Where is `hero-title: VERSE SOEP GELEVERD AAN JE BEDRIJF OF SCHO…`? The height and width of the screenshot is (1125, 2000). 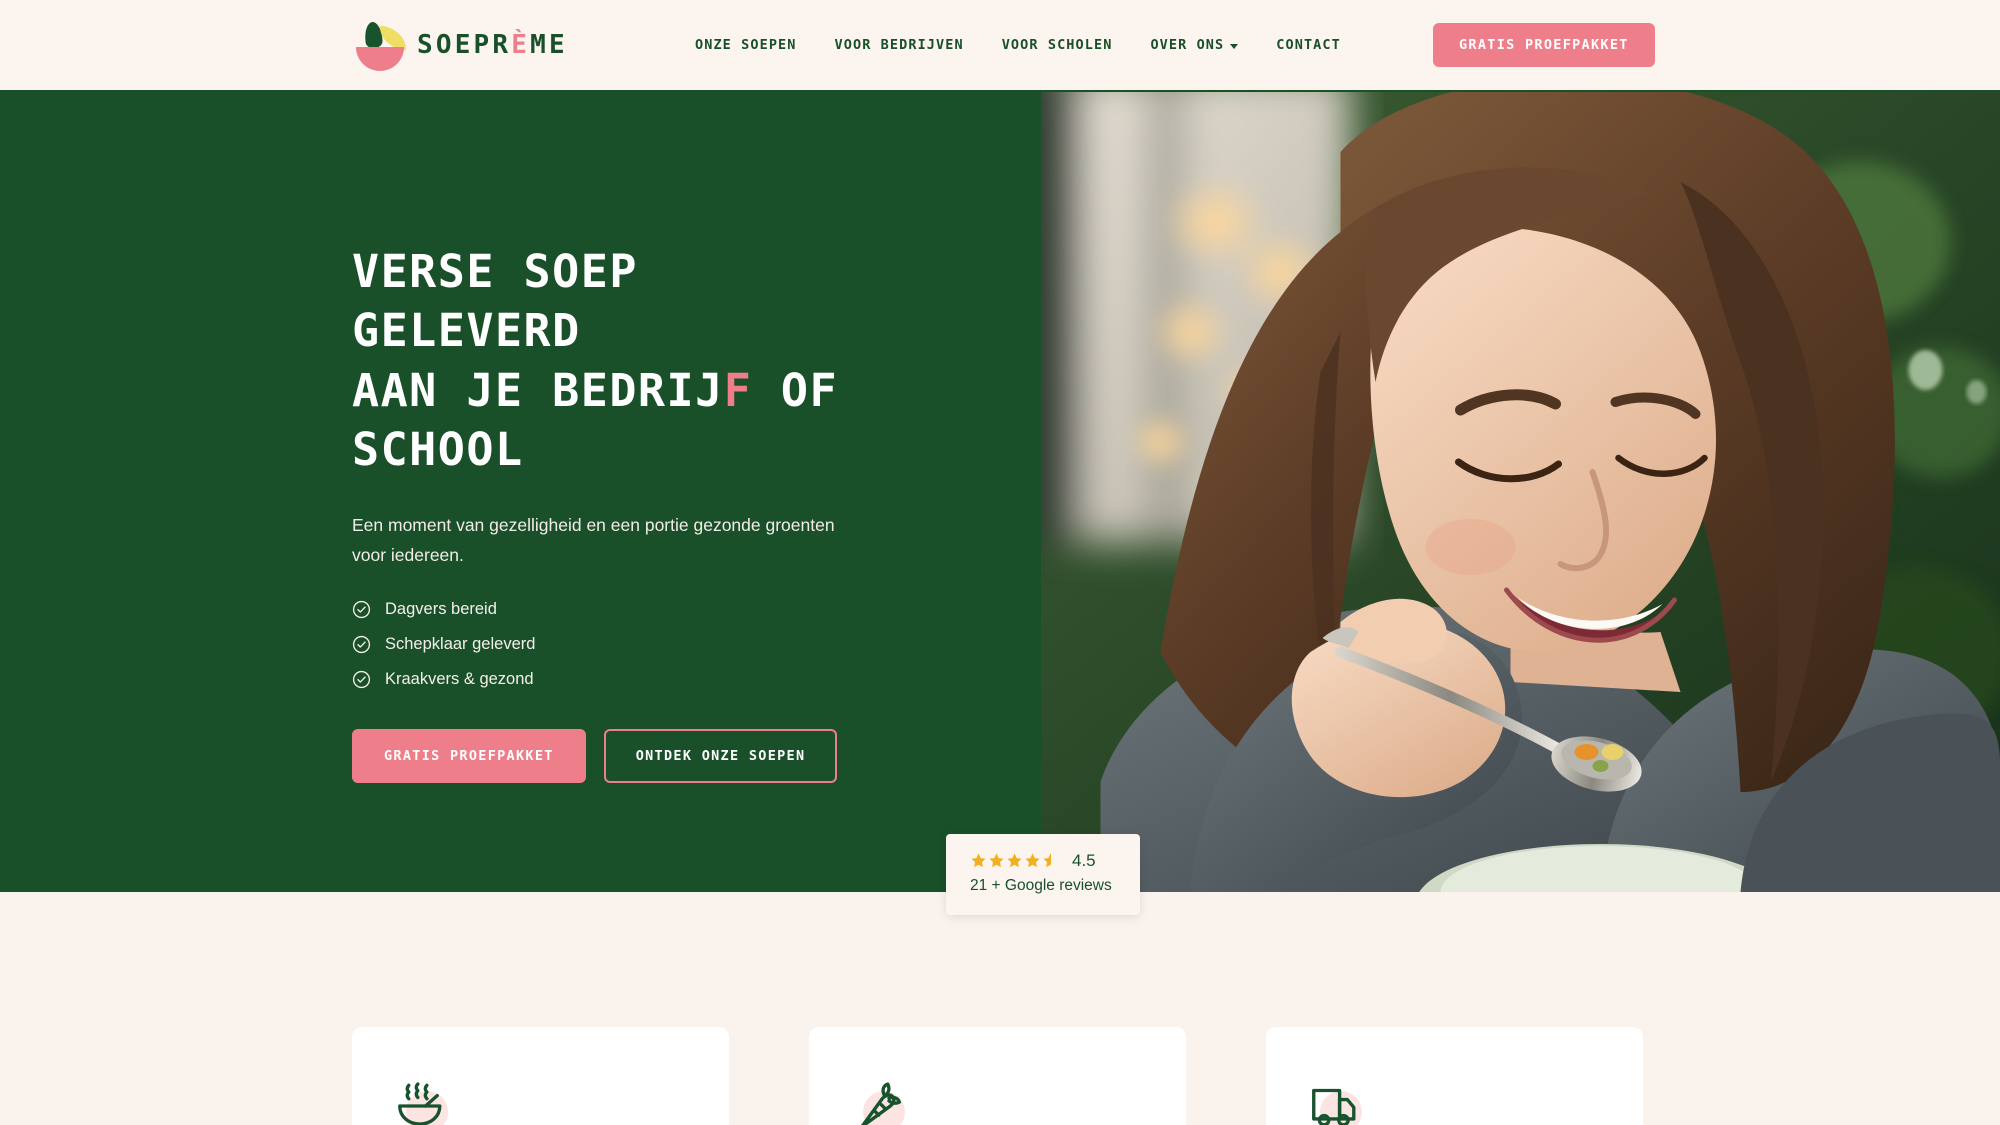 hero-title: VERSE SOEP GELEVERD AAN JE BEDRIJF OF SCHO… is located at coordinates (622, 361).